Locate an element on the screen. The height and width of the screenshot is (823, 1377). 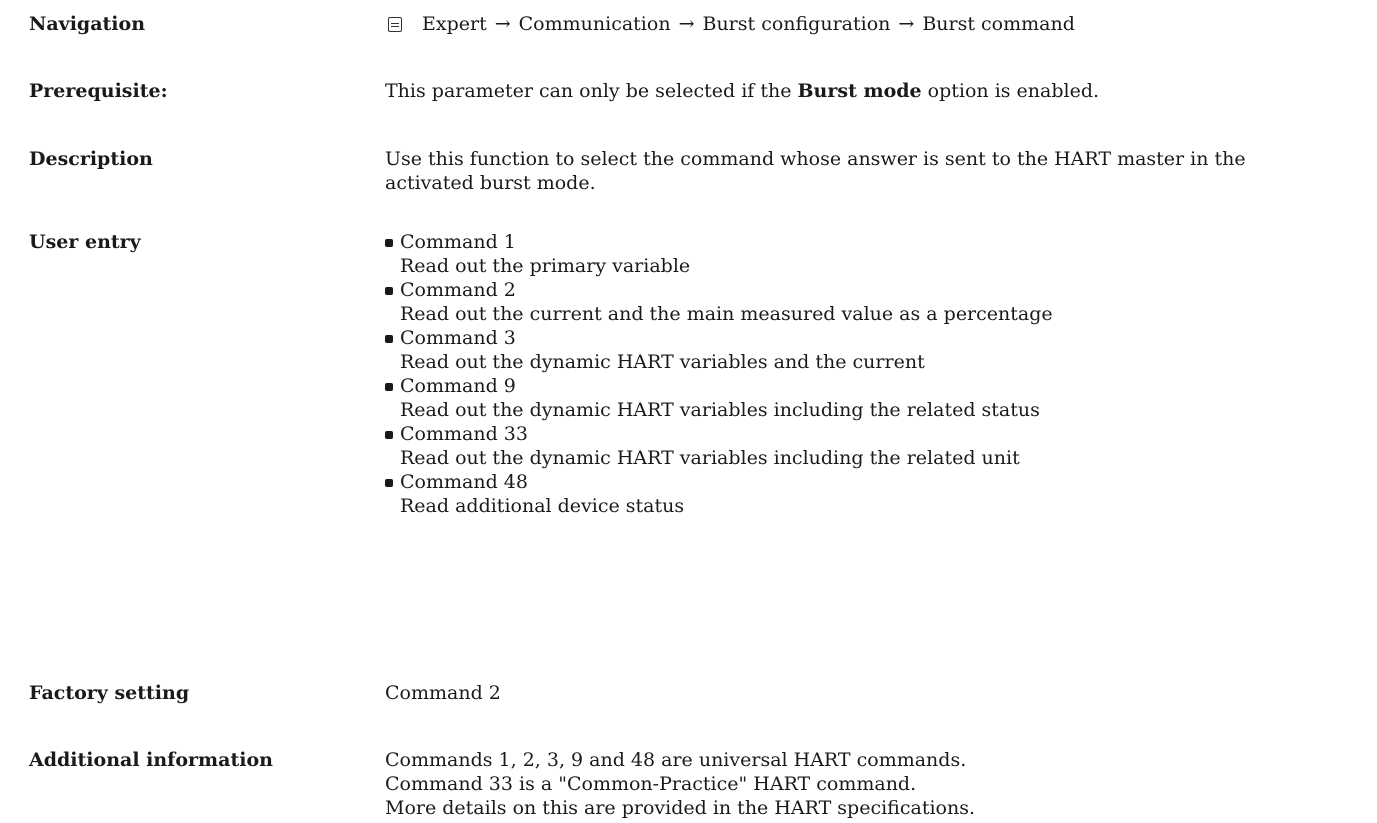
nav-item-burst-command: Burst command is located at coordinates (998, 24).